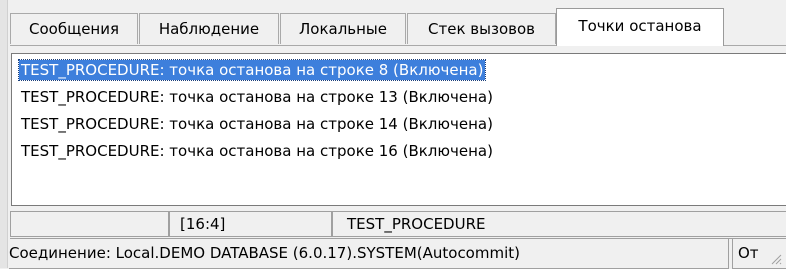  What do you see at coordinates (776, 259) in the screenshot?
I see `resize-grip-icon` at bounding box center [776, 259].